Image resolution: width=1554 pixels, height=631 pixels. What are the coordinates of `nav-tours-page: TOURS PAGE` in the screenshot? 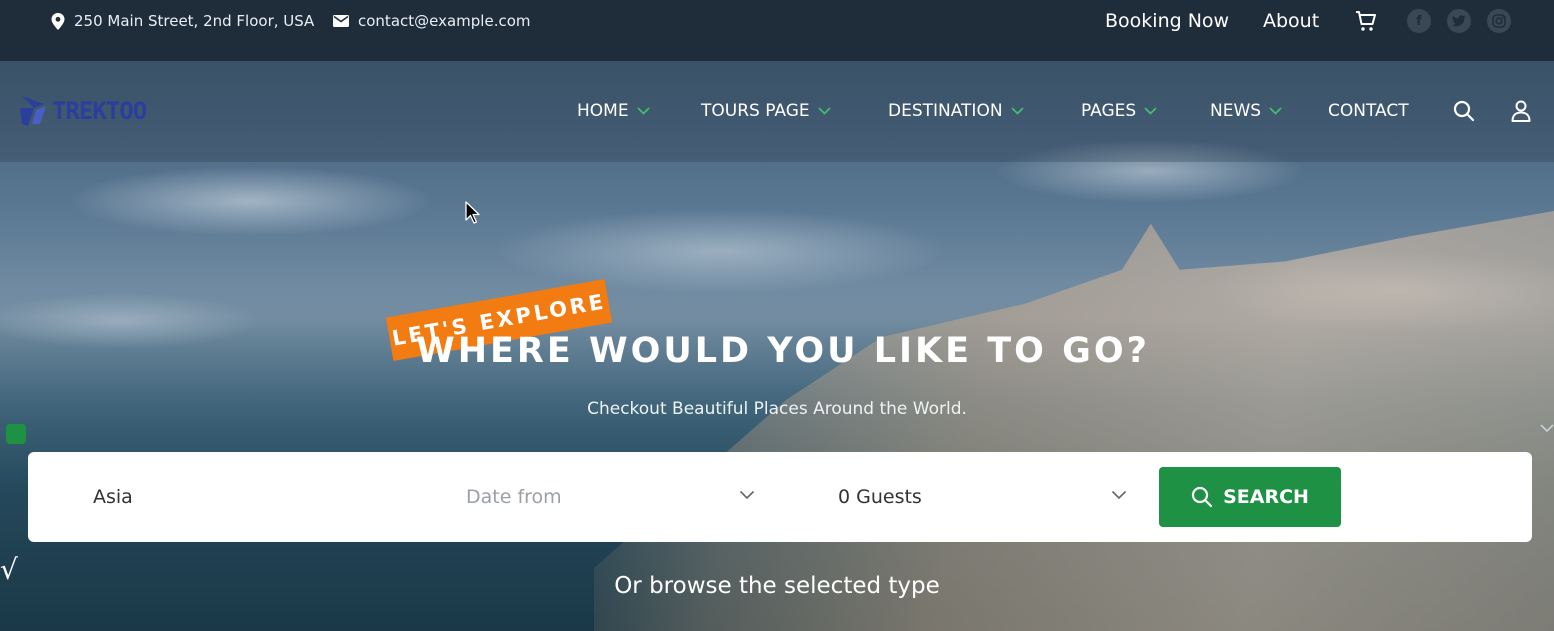 It's located at (766, 111).